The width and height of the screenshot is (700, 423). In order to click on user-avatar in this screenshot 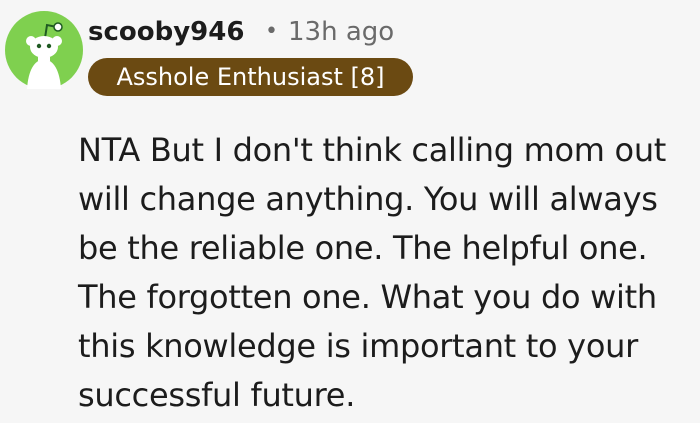, I will do `click(44, 50)`.